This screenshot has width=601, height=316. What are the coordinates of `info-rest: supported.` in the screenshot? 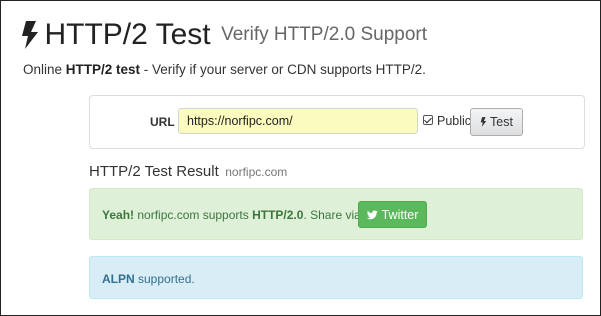 It's located at (164, 279).